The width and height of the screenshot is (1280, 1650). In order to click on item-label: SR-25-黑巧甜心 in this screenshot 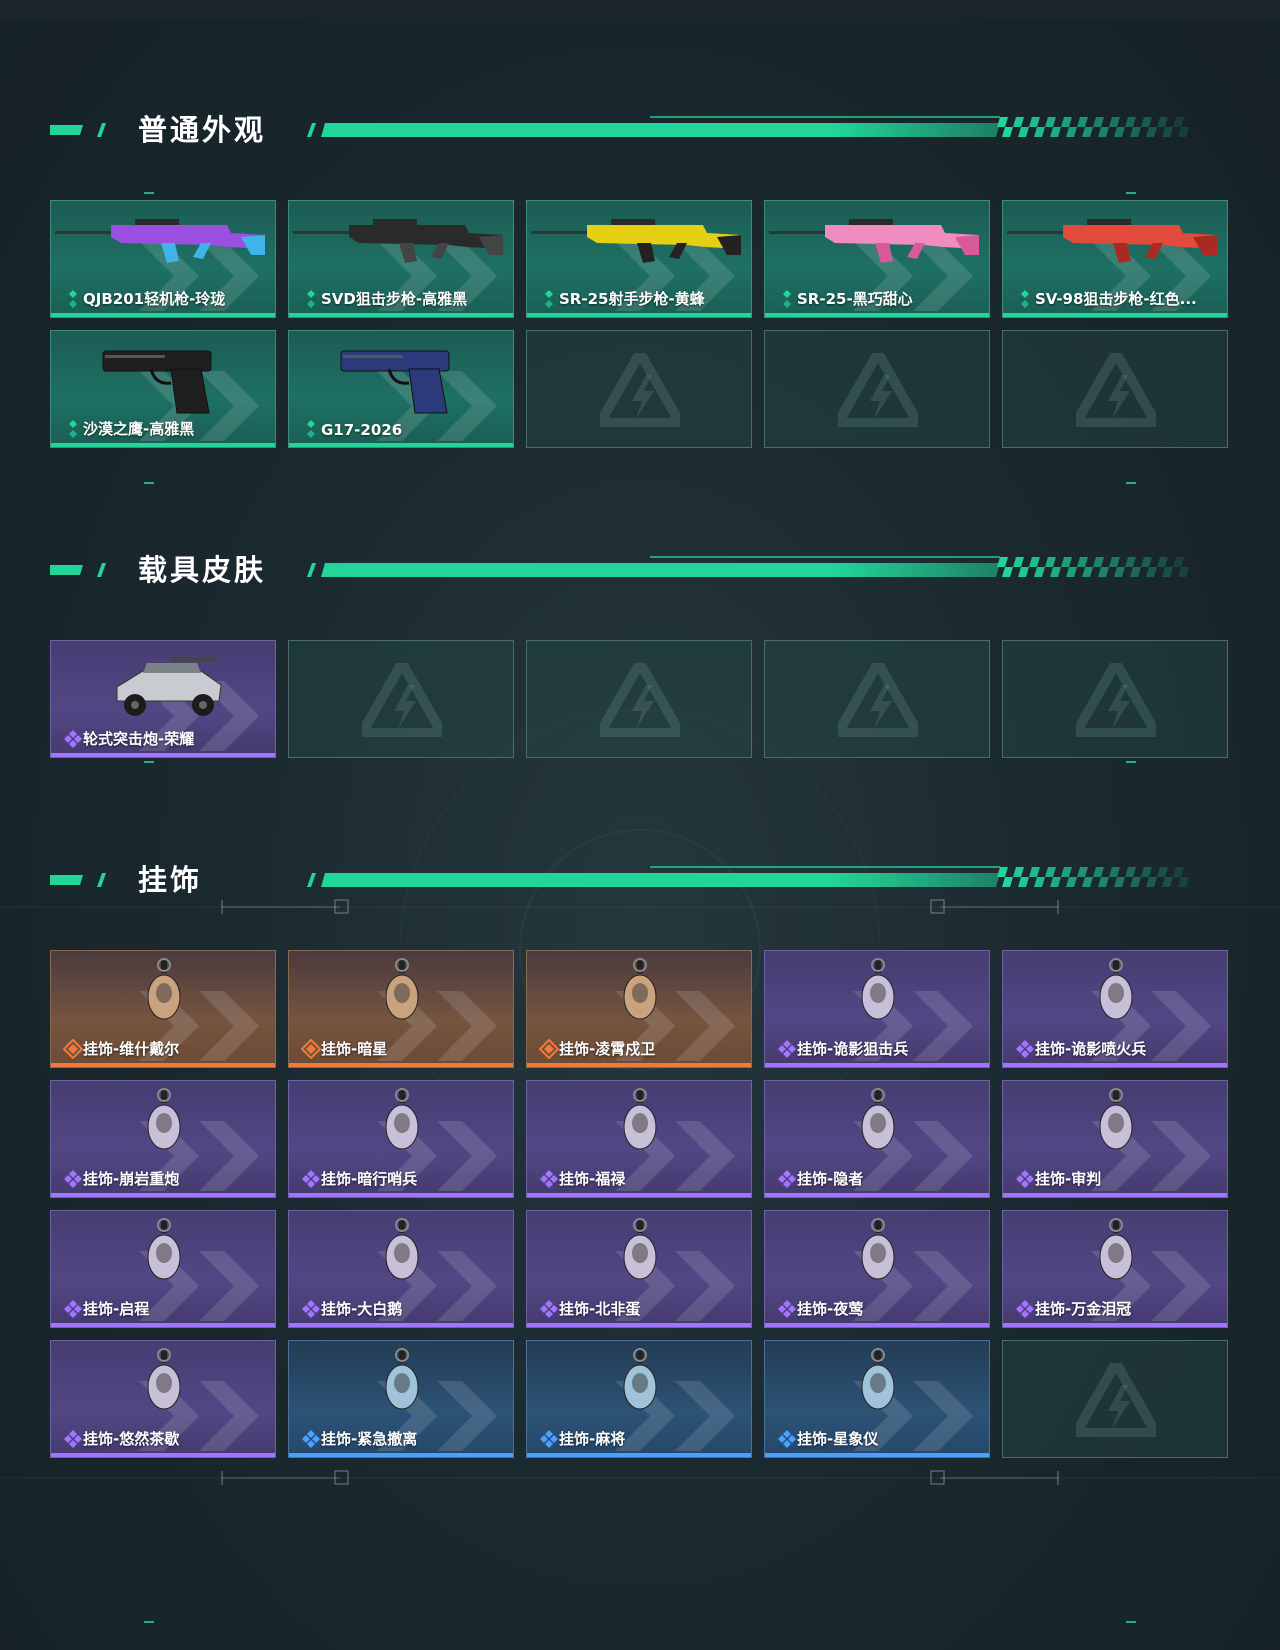, I will do `click(855, 299)`.